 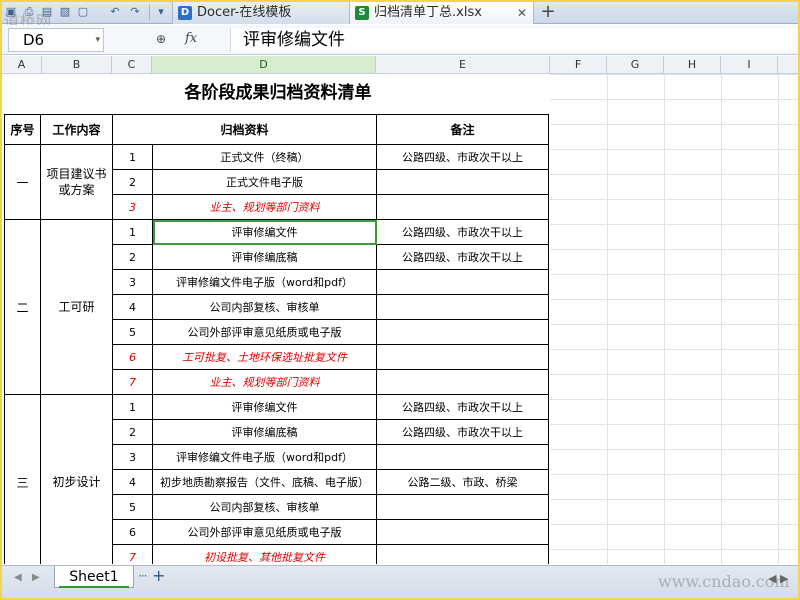 I want to click on new-tab-button: +, so click(x=548, y=13).